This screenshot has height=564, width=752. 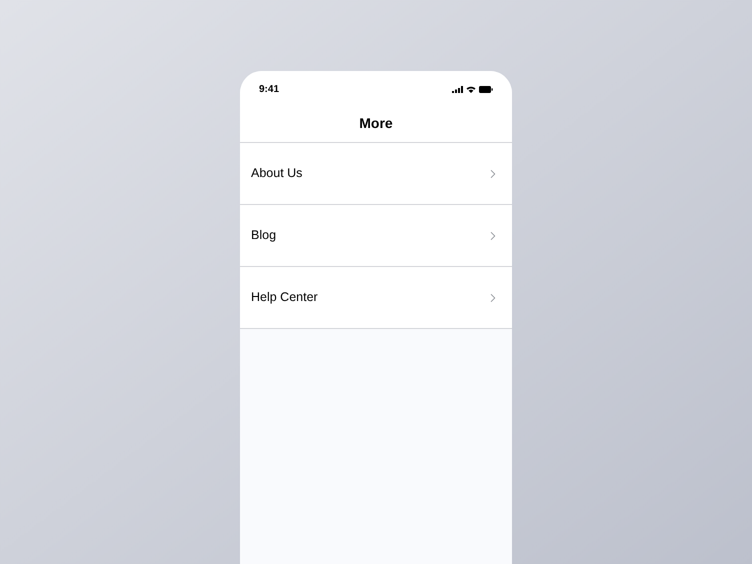 What do you see at coordinates (376, 123) in the screenshot?
I see `screen-title: More` at bounding box center [376, 123].